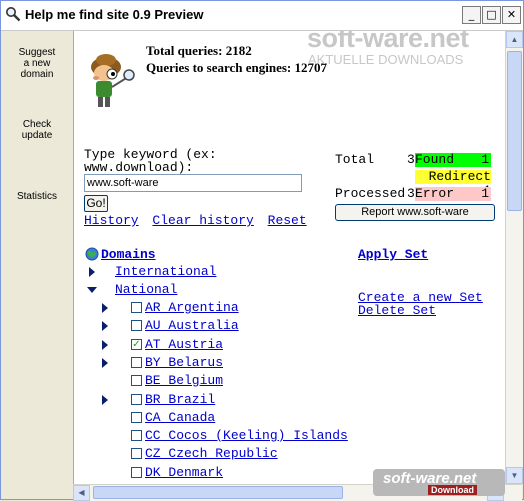 Image resolution: width=524 pixels, height=501 pixels. What do you see at coordinates (435, 193) in the screenshot?
I see `error-label: Error` at bounding box center [435, 193].